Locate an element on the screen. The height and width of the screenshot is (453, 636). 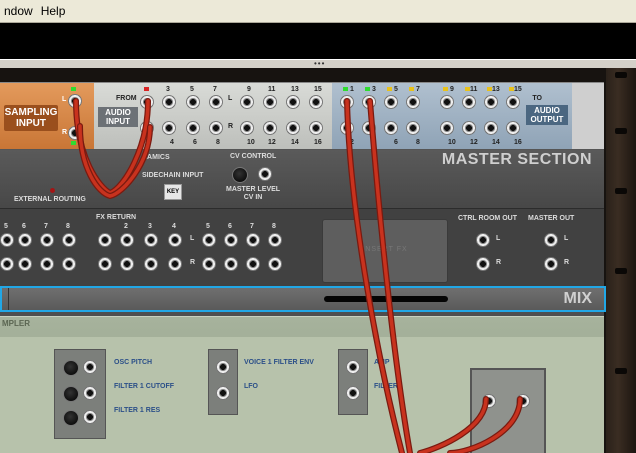
menu-help: Help is located at coordinates (53, 11).